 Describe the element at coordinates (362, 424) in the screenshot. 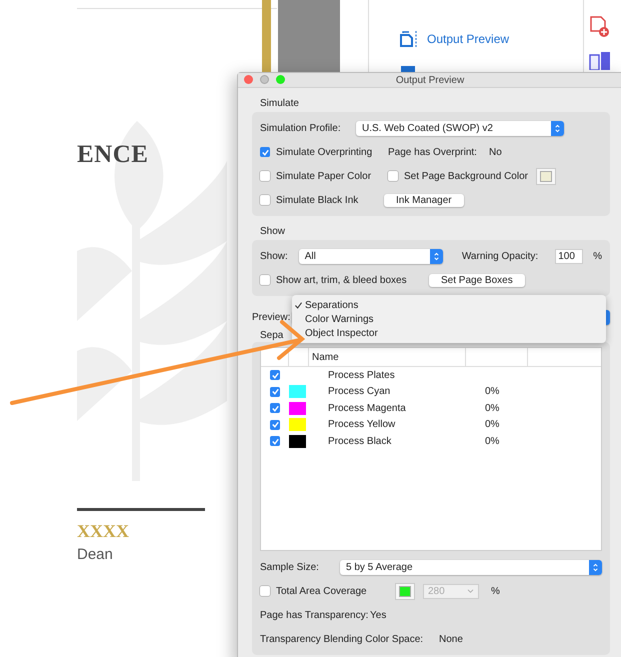

I see `table-cell-text: Process Yellow` at that location.